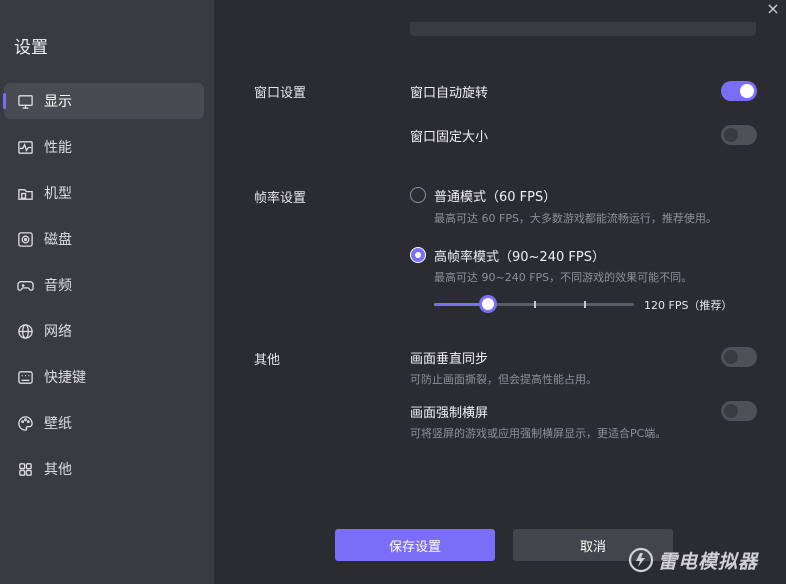  I want to click on sidebar-item-performance: 性能, so click(104, 147).